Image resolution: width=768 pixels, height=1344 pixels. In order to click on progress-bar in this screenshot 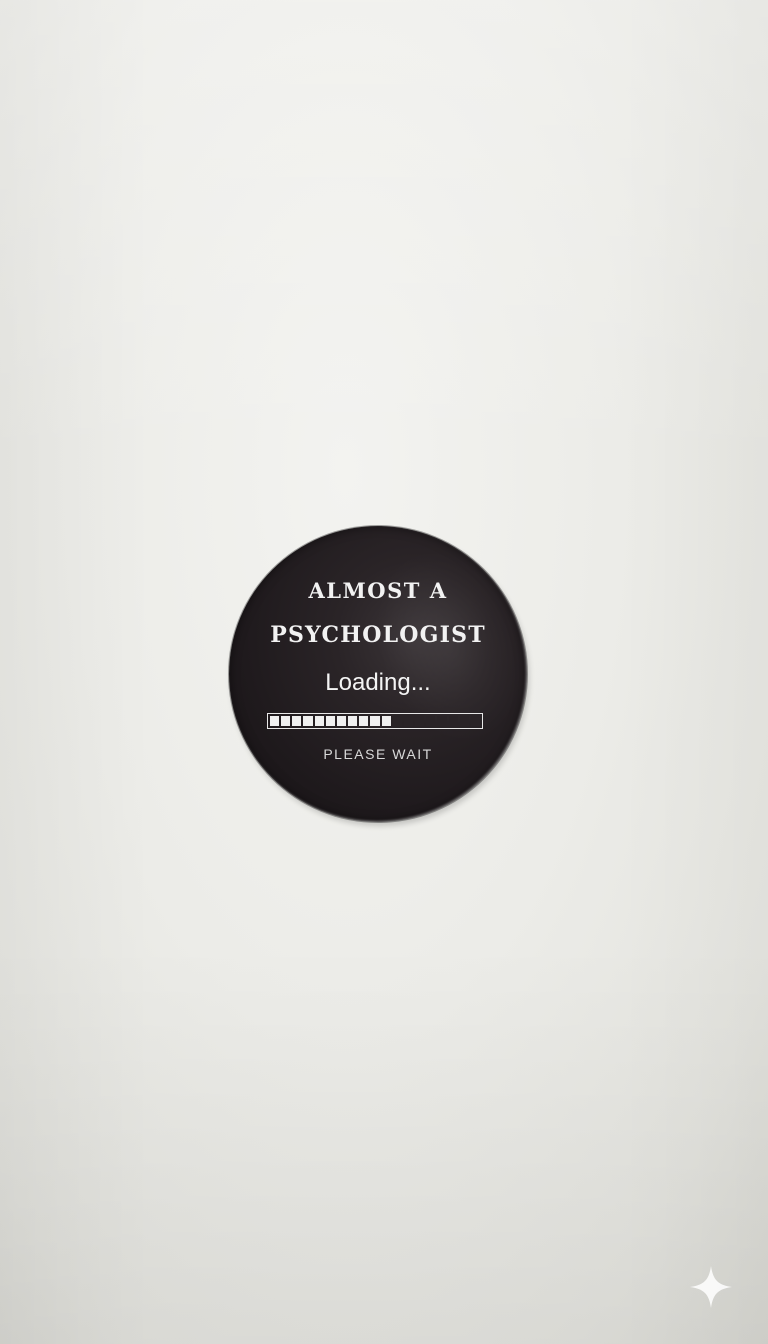, I will do `click(375, 721)`.